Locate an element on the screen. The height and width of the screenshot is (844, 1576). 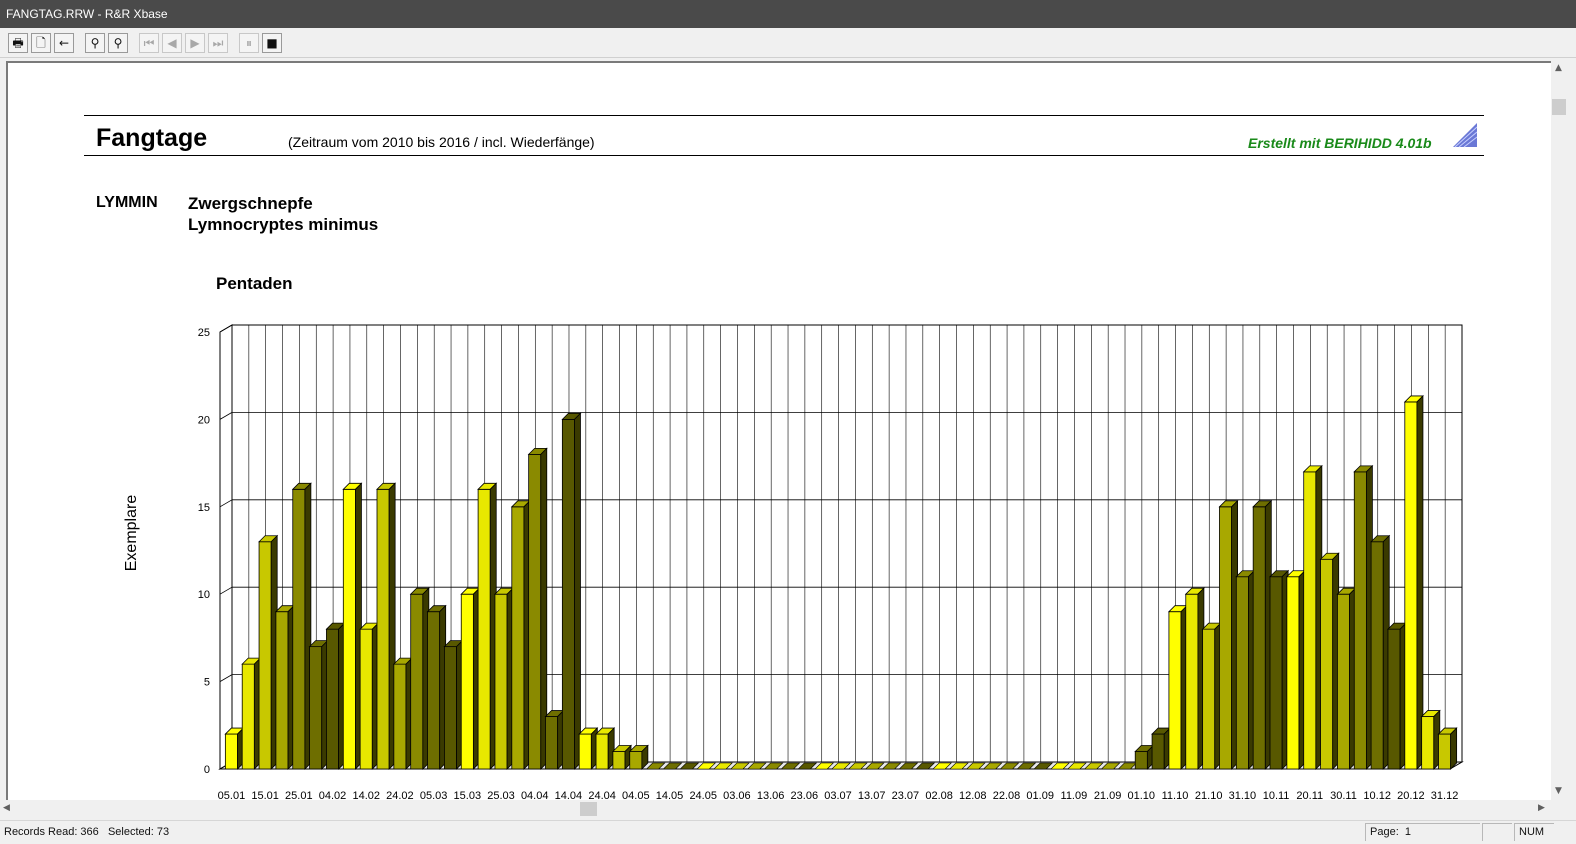
scroll-corner is located at coordinates (1563, 809).